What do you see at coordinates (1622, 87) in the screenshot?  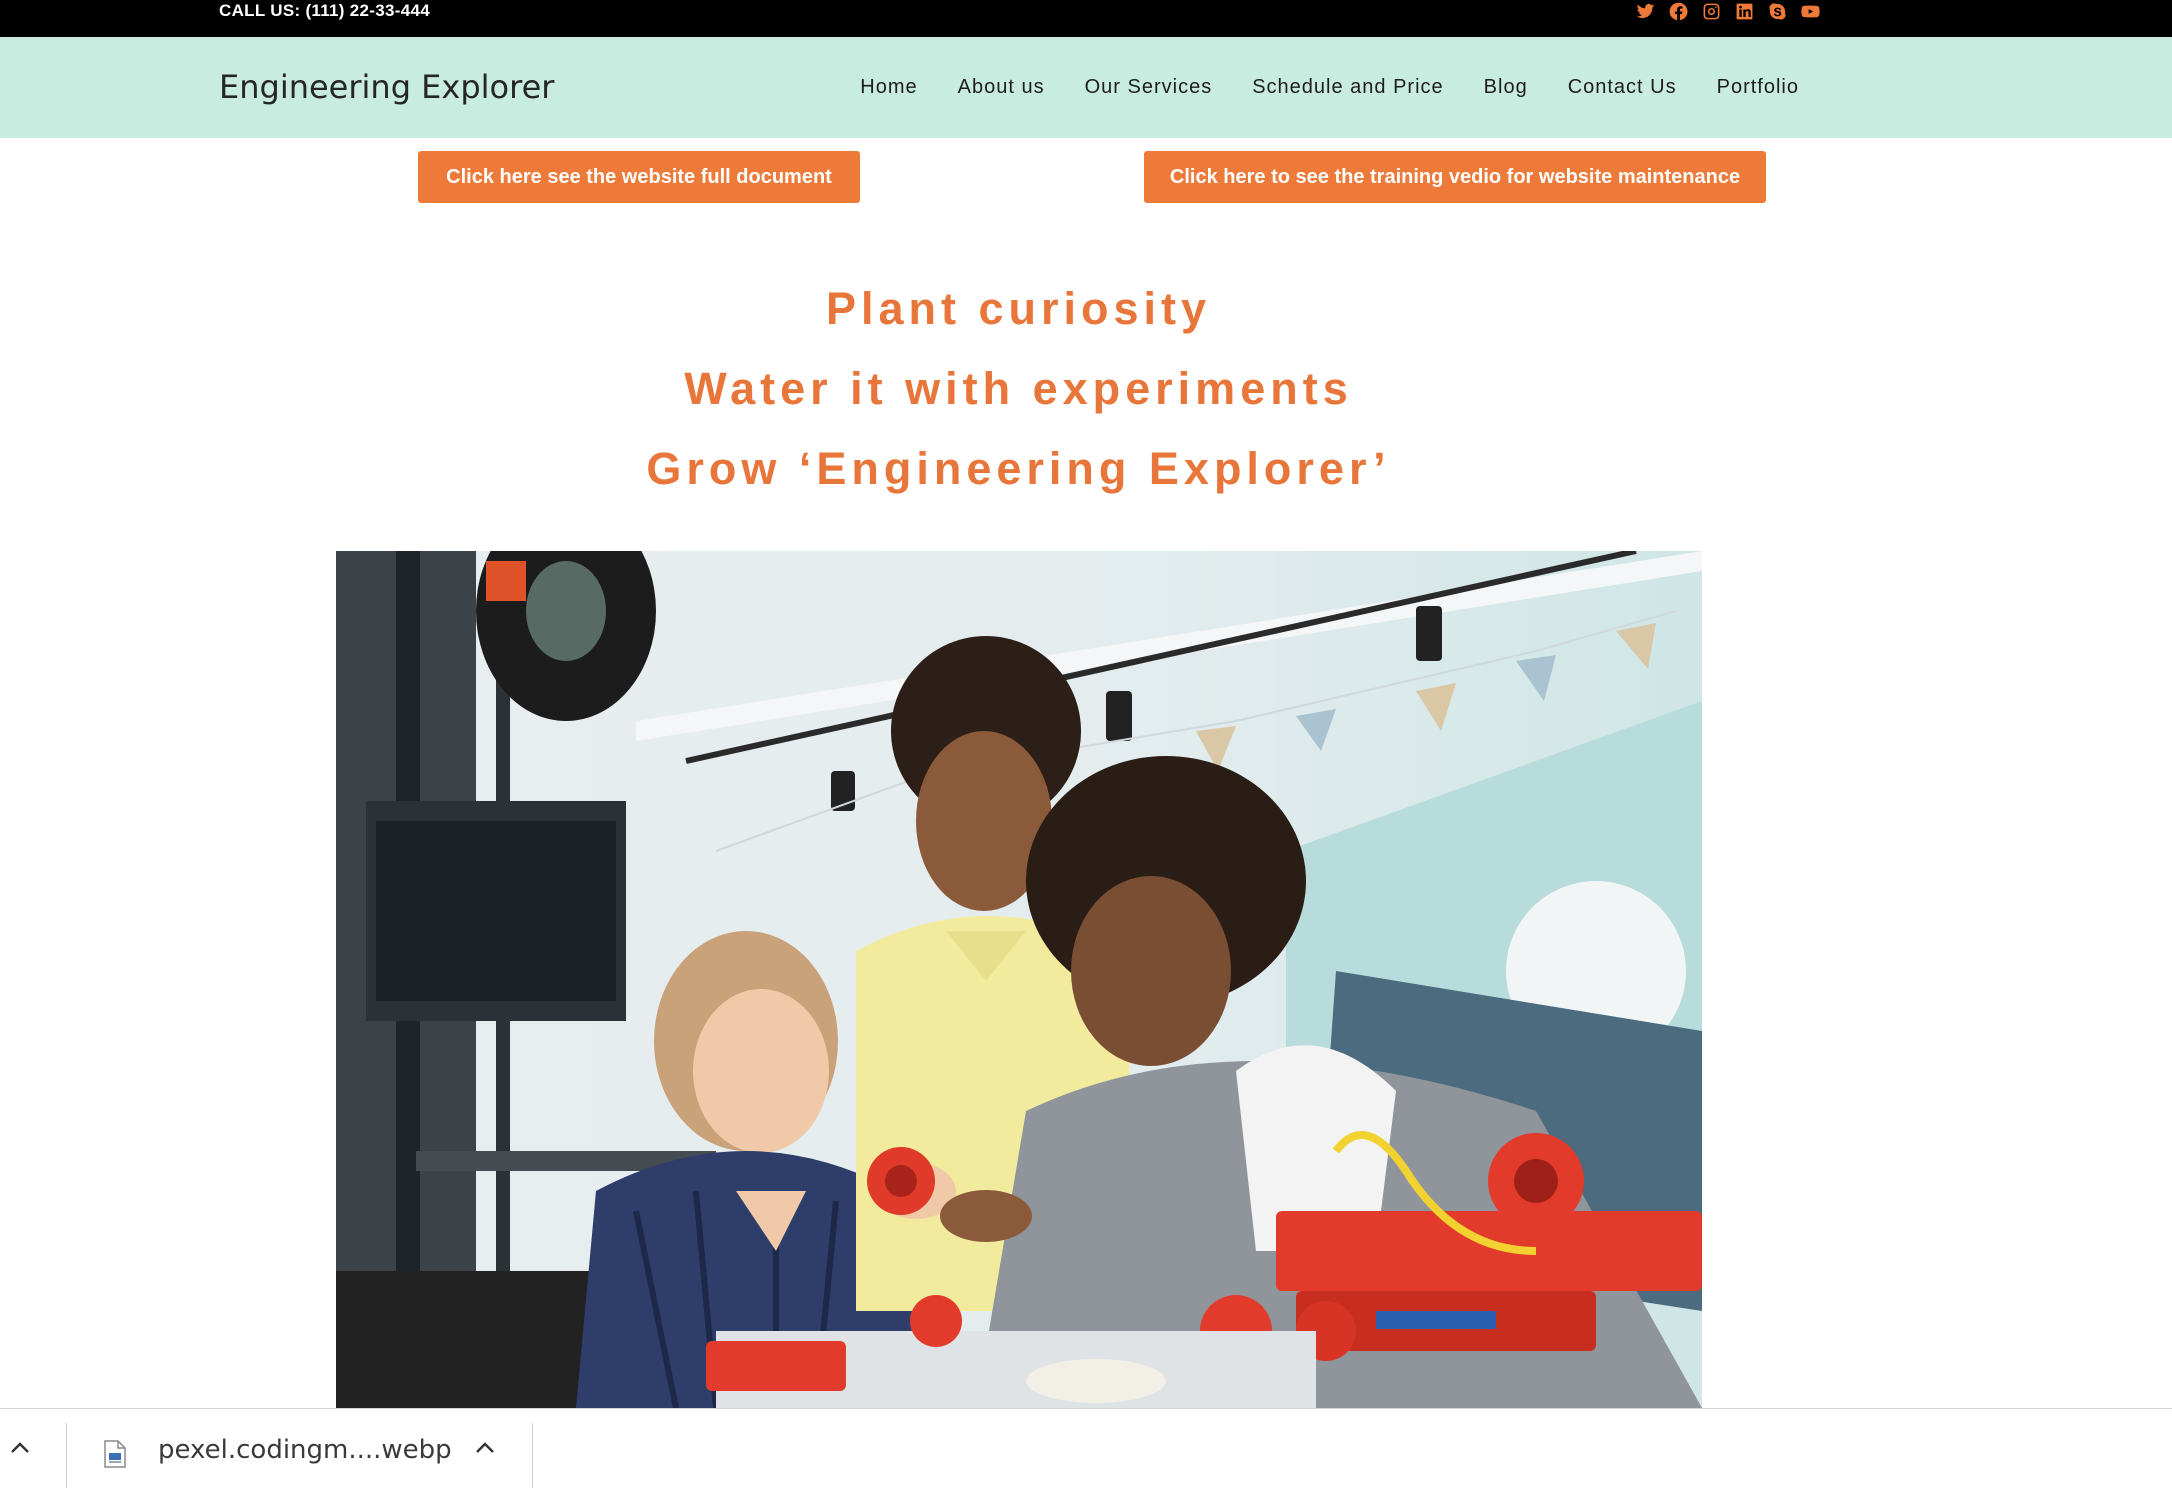 I see `nav-contact-us: Contact Us` at bounding box center [1622, 87].